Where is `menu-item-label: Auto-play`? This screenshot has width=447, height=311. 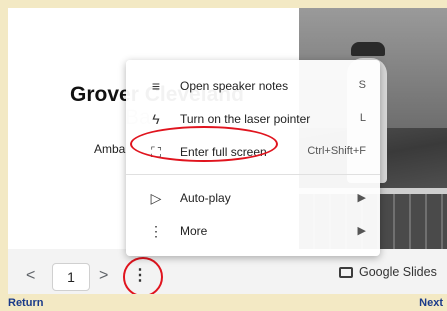
menu-item-label: Auto-play is located at coordinates (205, 198).